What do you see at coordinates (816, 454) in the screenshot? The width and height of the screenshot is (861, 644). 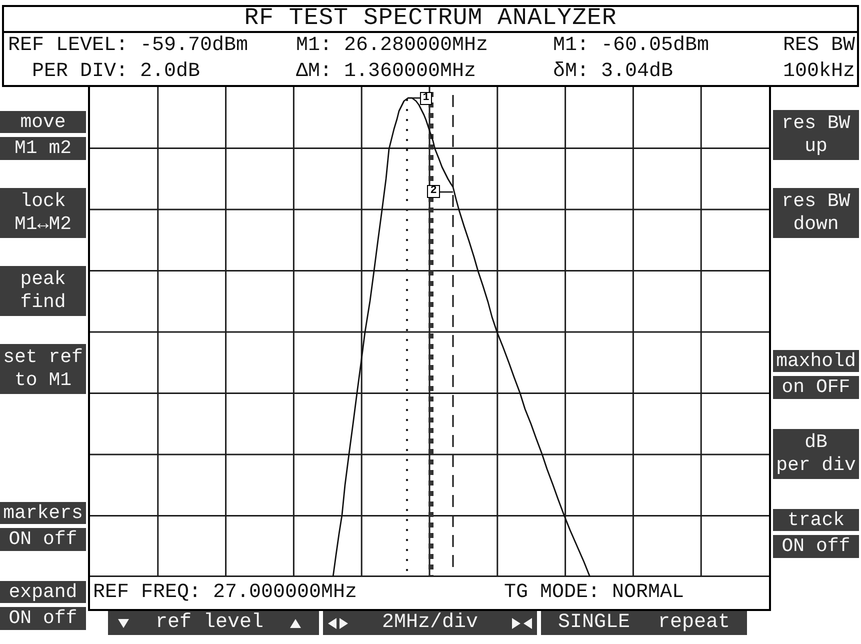 I see `softkey-button: dB per div` at bounding box center [816, 454].